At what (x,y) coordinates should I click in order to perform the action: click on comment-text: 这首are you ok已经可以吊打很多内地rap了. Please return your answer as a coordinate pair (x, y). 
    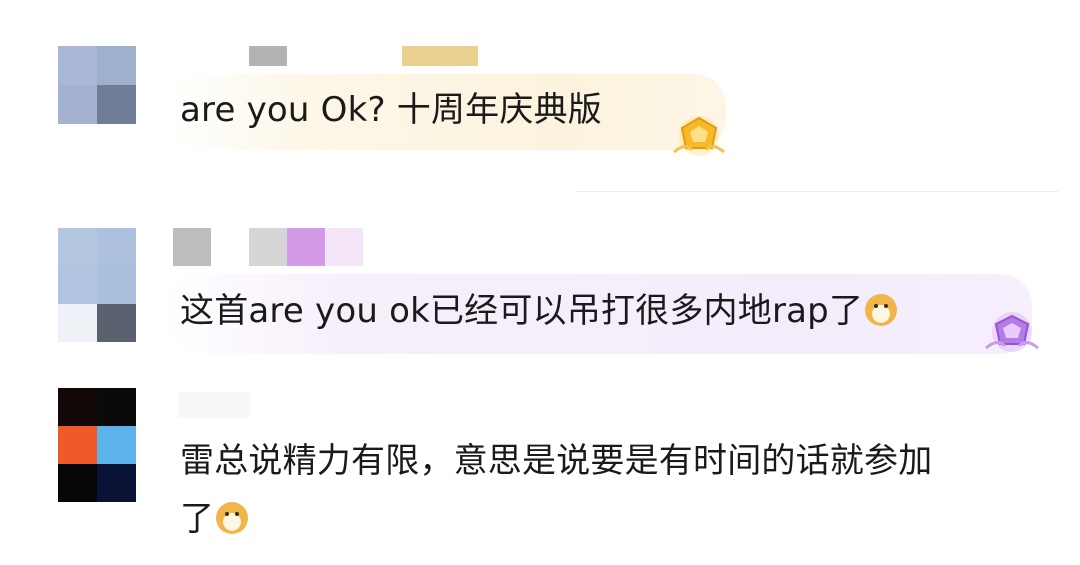
    Looking at the image, I should click on (539, 311).